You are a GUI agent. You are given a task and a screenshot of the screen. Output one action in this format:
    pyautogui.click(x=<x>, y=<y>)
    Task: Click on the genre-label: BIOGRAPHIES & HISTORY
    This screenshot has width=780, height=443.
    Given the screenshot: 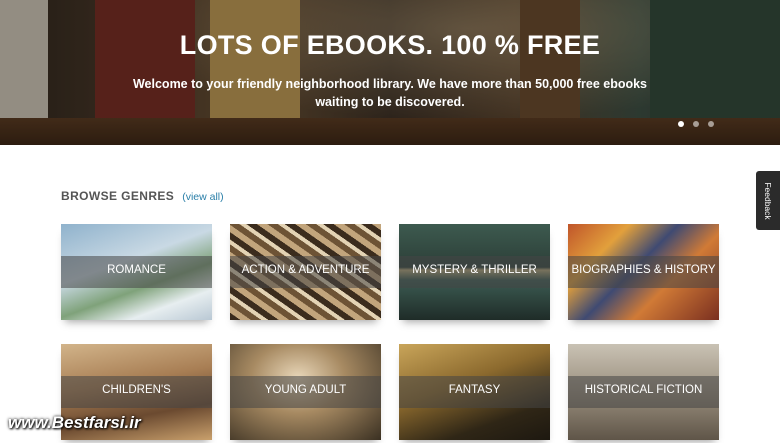 What is the action you would take?
    pyautogui.click(x=643, y=270)
    